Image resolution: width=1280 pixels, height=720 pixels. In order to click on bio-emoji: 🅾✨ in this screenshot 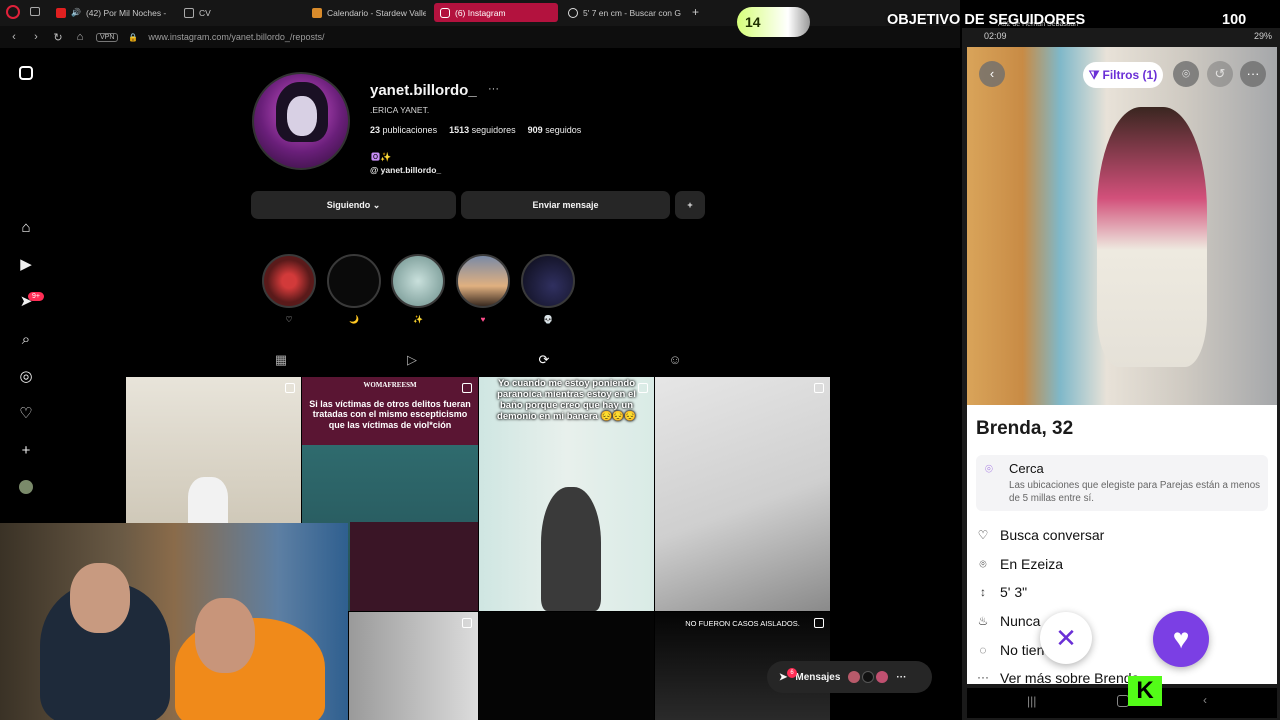, I will do `click(381, 157)`.